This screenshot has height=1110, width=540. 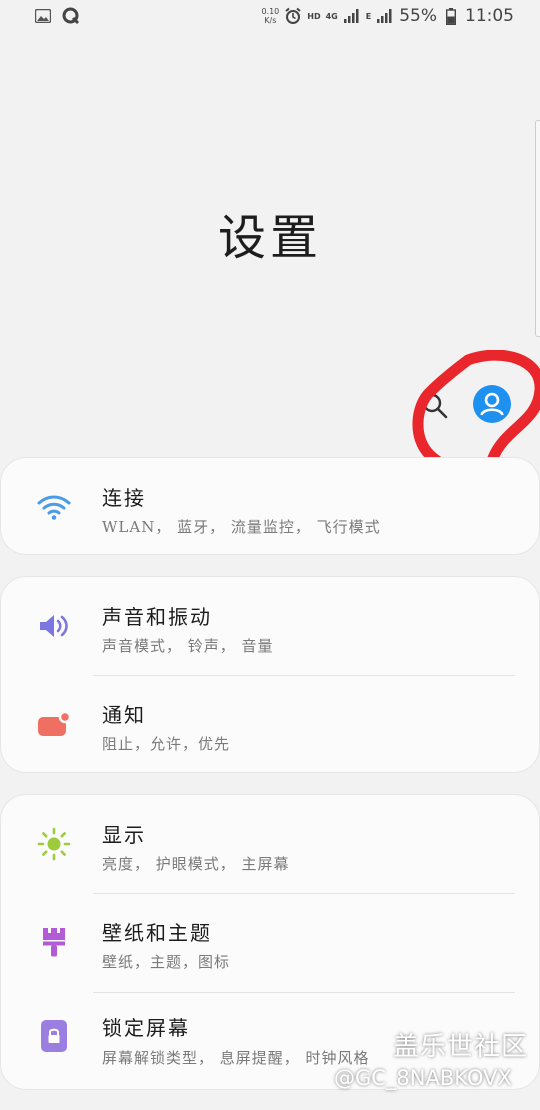 I want to click on item-title: 声音和振动, so click(x=157, y=617).